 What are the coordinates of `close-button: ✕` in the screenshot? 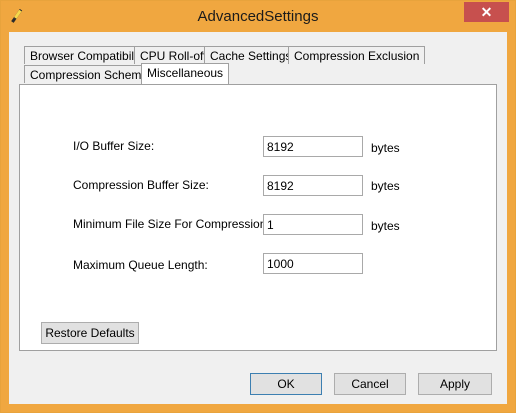 It's located at (486, 12).